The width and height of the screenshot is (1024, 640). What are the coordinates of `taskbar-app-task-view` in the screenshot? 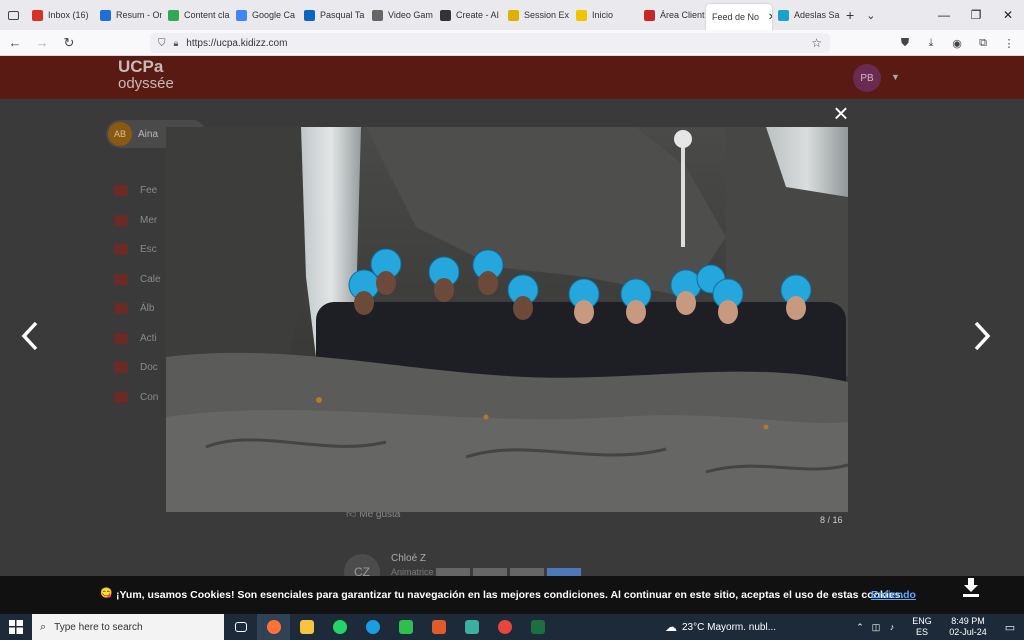 It's located at (240, 627).